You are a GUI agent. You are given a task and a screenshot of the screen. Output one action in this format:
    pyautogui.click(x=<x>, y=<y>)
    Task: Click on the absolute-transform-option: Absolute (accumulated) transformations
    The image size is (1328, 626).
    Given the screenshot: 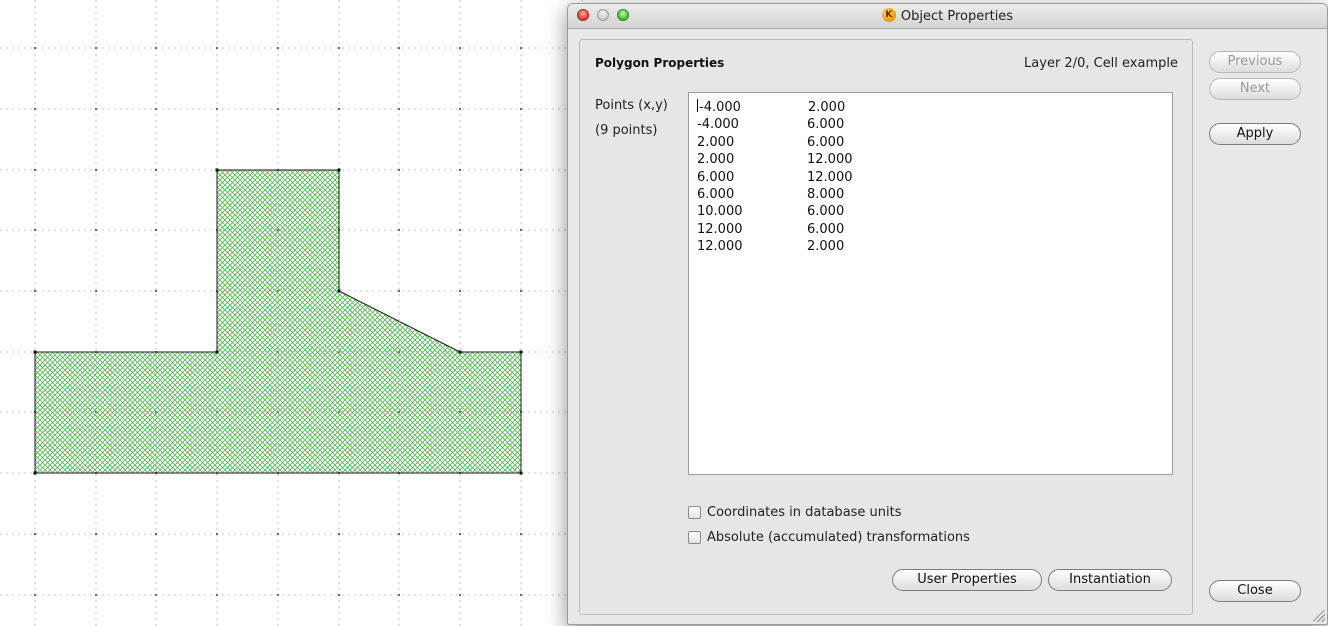 What is the action you would take?
    pyautogui.click(x=829, y=537)
    